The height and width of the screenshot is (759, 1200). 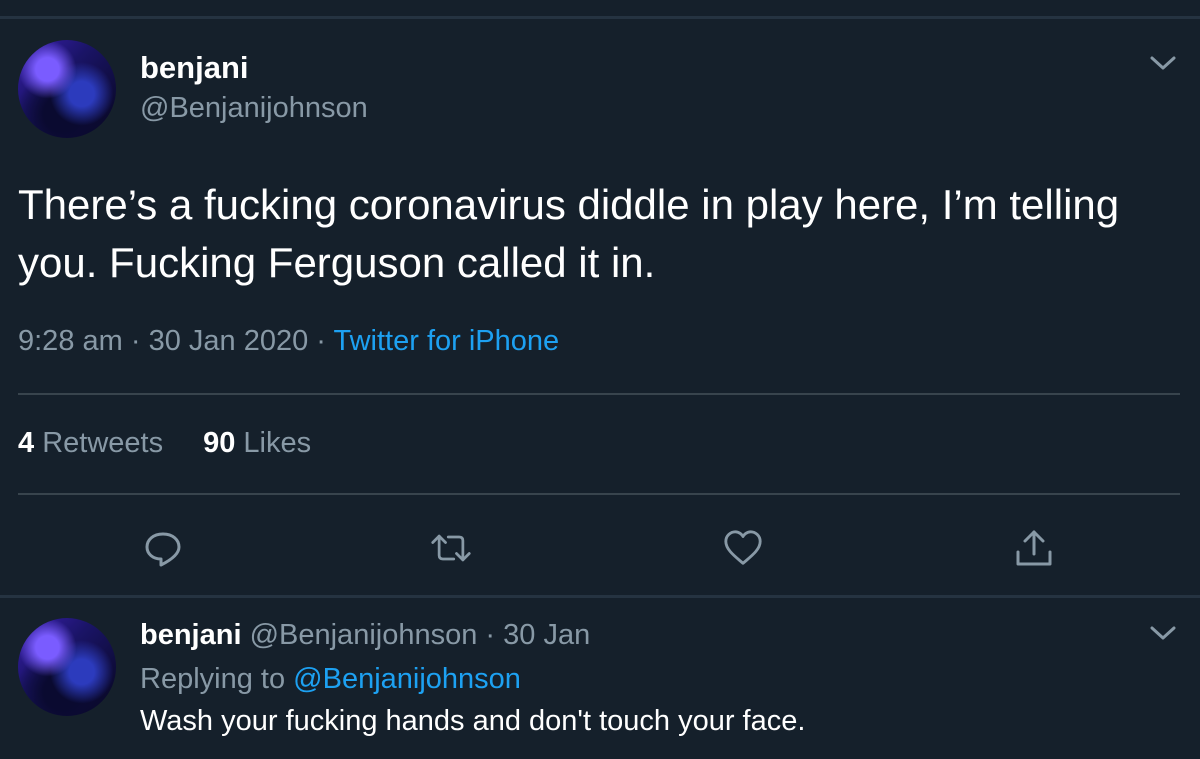 What do you see at coordinates (217, 679) in the screenshot?
I see `replying-prefix: Replying to` at bounding box center [217, 679].